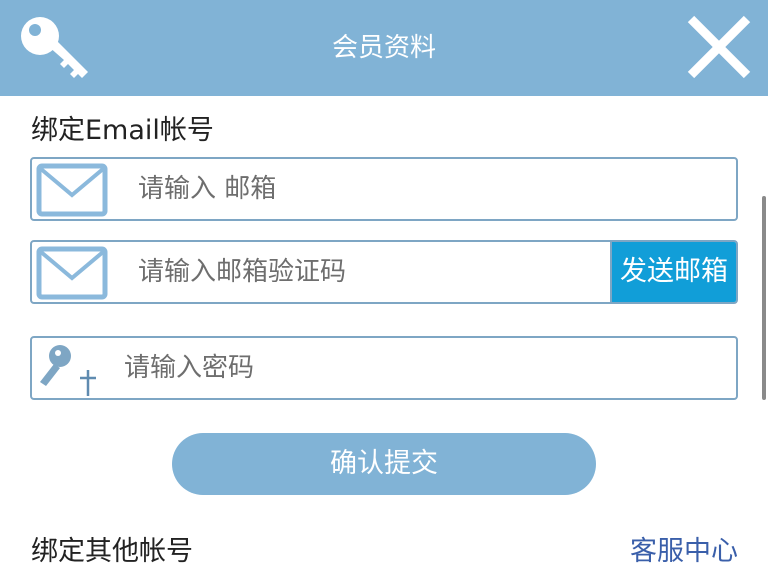  What do you see at coordinates (673, 272) in the screenshot?
I see `send-email-button: 发送邮箱` at bounding box center [673, 272].